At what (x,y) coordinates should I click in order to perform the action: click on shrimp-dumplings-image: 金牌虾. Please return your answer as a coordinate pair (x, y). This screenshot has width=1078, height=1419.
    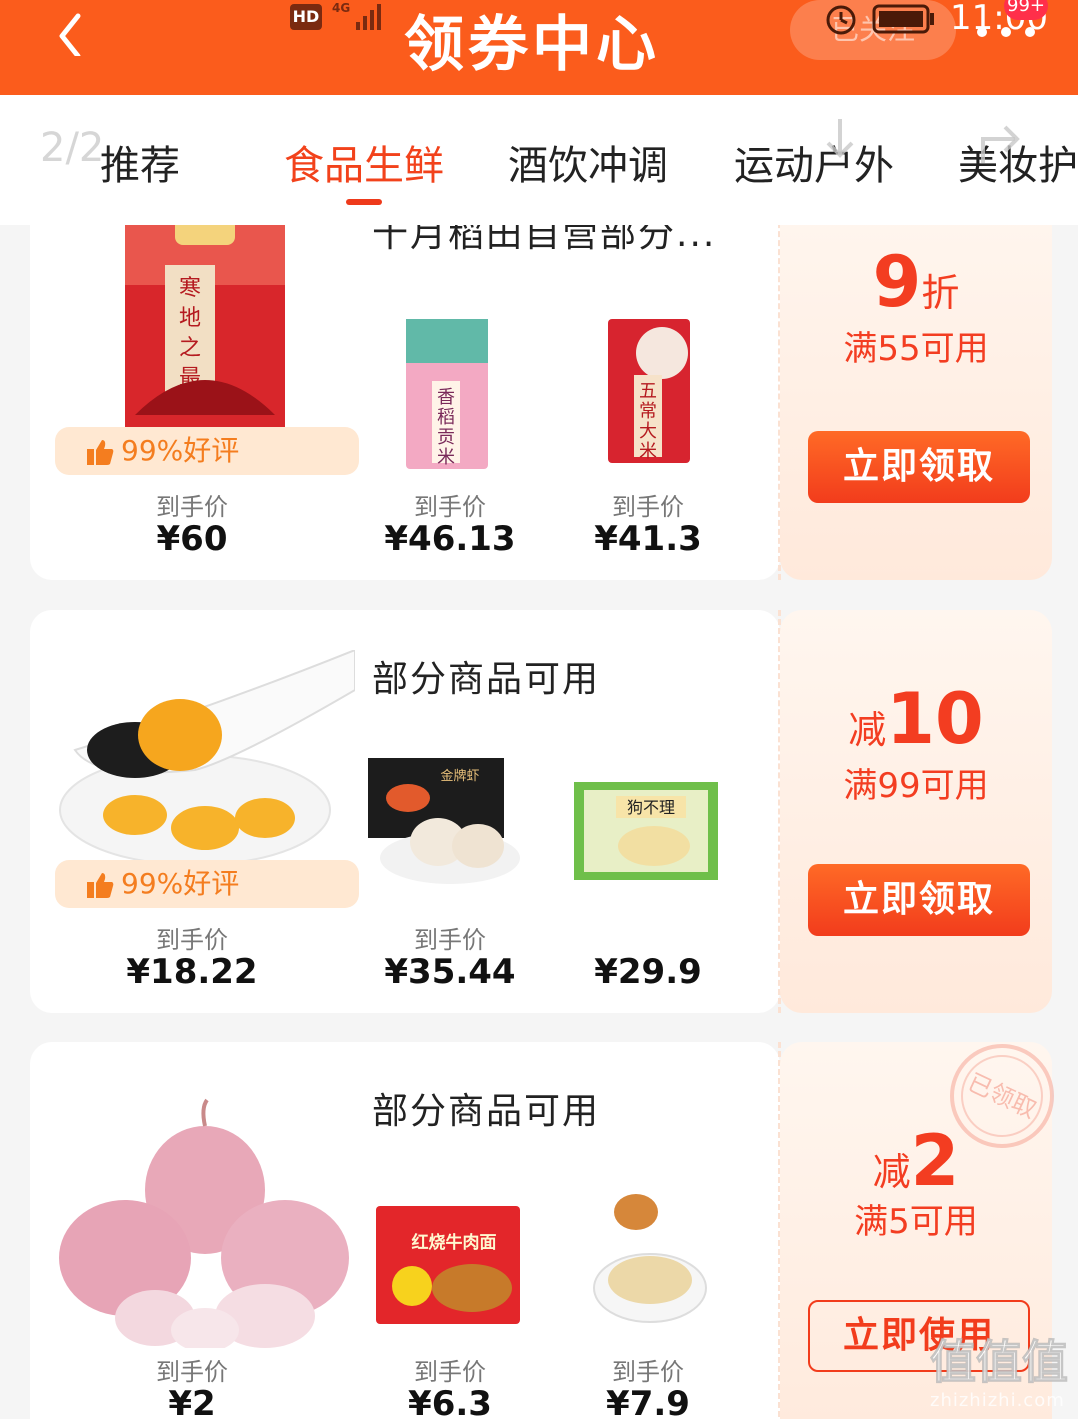
    Looking at the image, I should click on (449, 823).